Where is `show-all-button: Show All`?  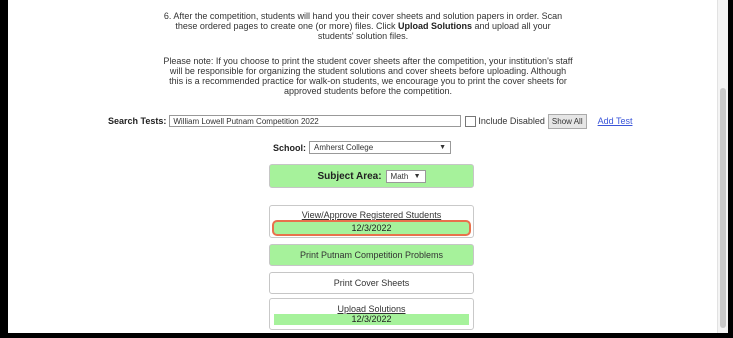
show-all-button: Show All is located at coordinates (567, 121).